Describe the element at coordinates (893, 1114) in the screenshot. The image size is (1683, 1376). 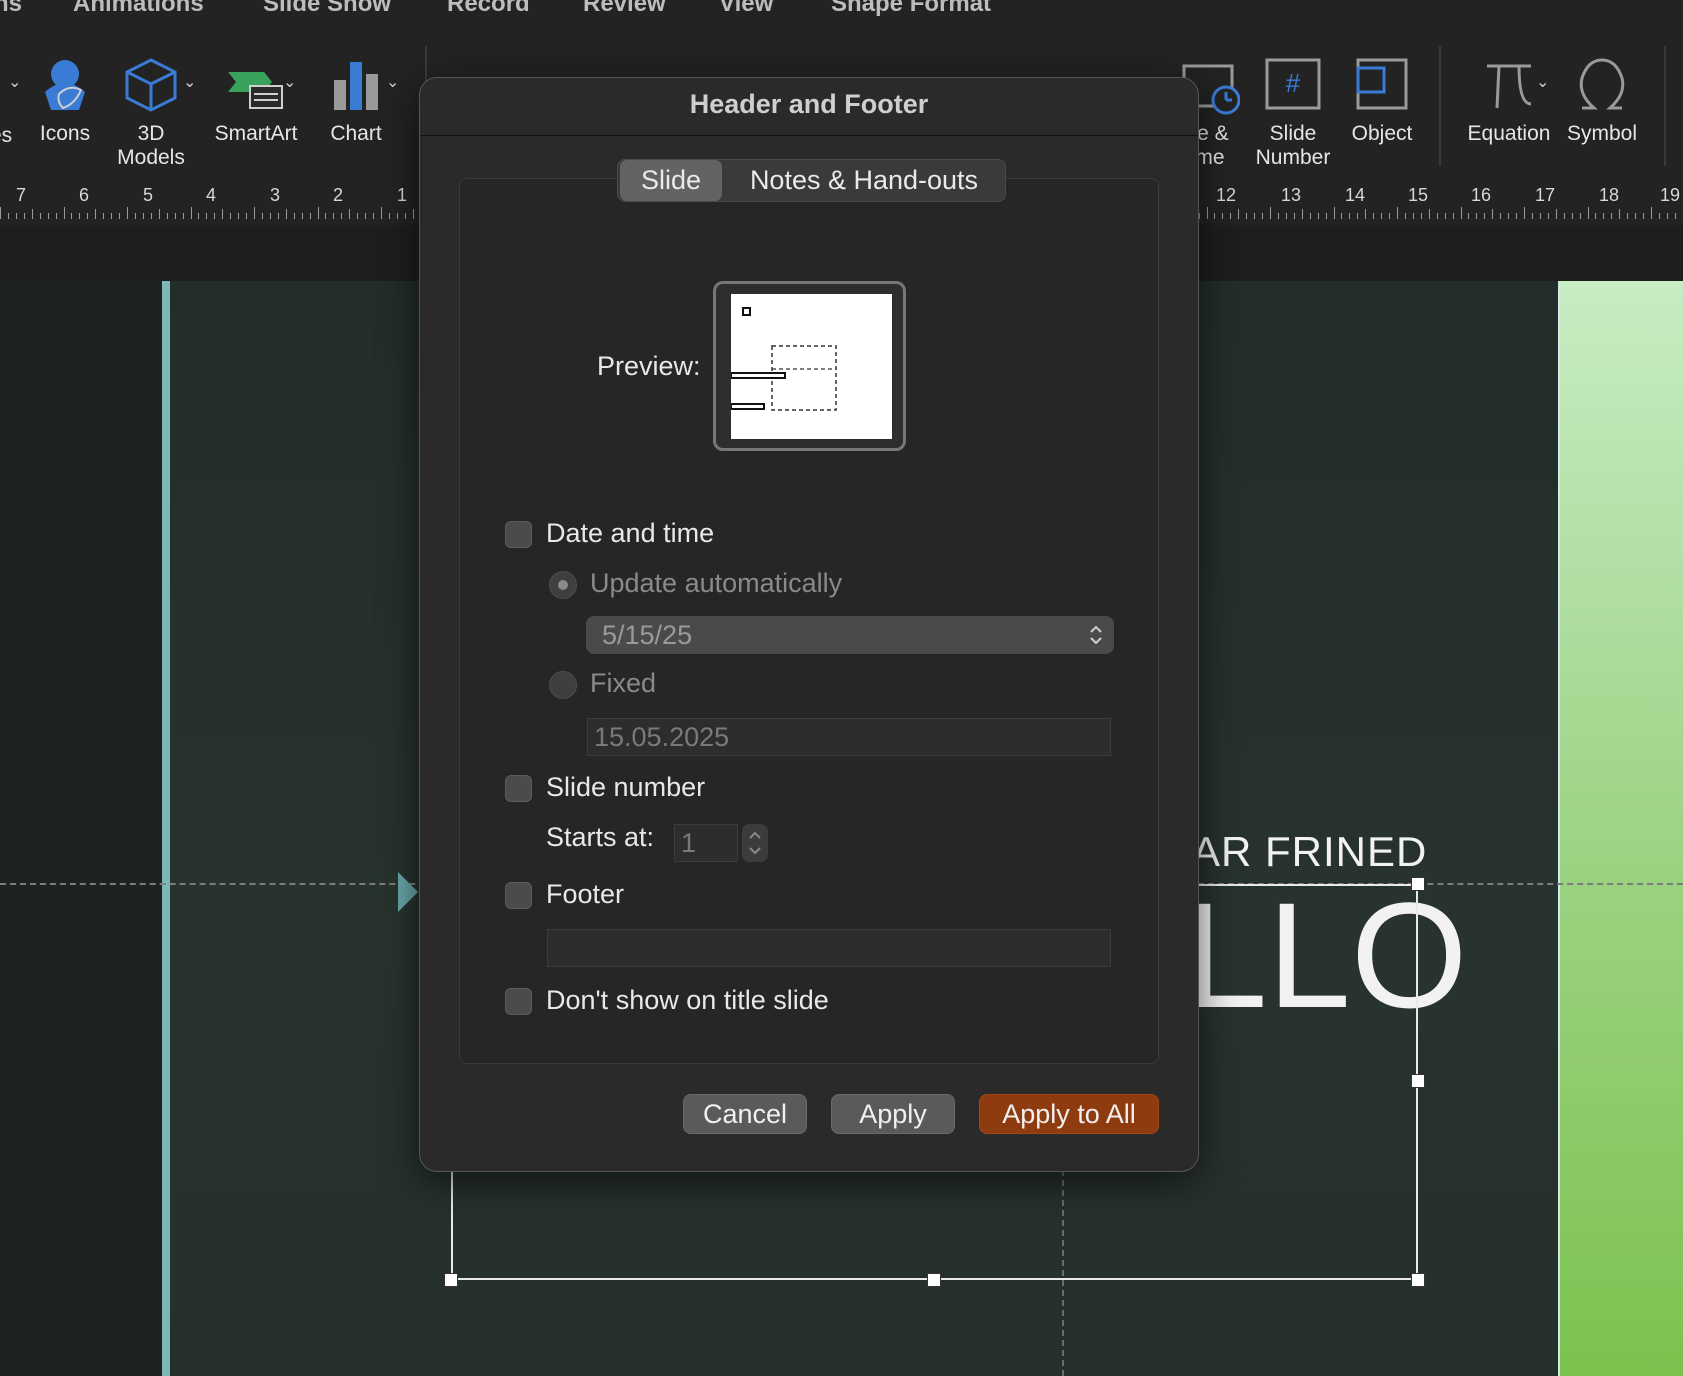
I see `apply-button: Apply` at that location.